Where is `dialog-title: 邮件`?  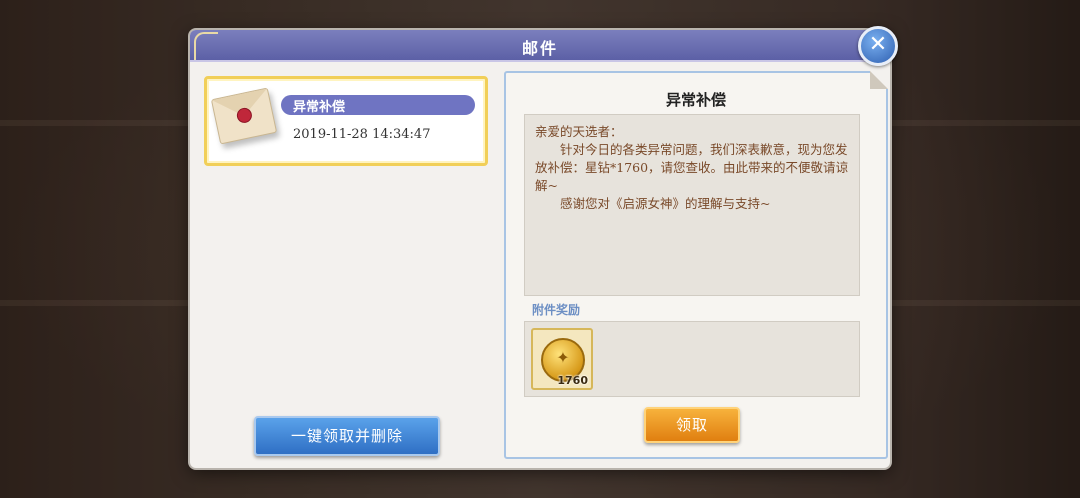 dialog-title: 邮件 is located at coordinates (539, 48).